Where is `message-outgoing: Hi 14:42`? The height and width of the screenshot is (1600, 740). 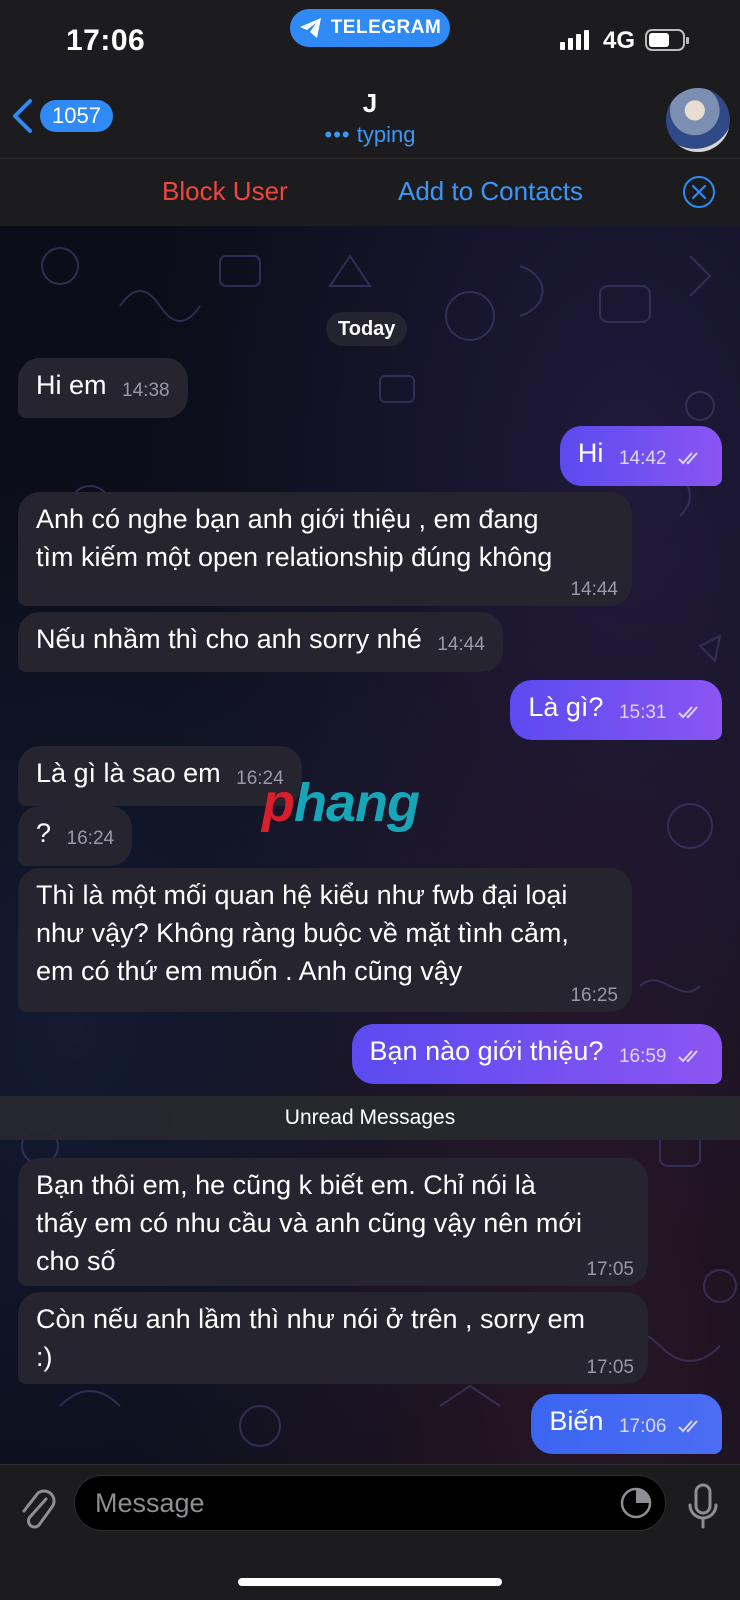
message-outgoing: Hi 14:42 is located at coordinates (640, 456).